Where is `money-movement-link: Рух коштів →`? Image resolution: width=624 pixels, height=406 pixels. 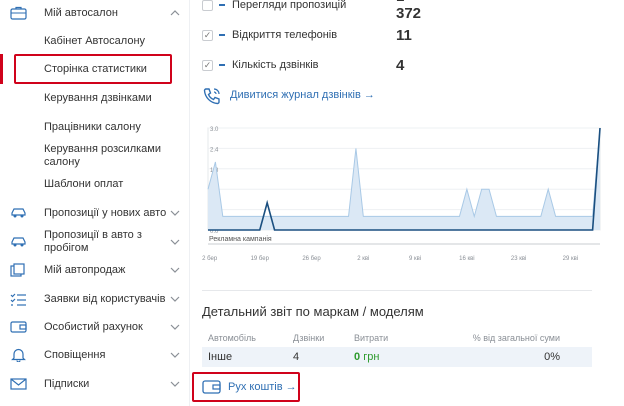
money-movement-link: Рух коштів → is located at coordinates (248, 387).